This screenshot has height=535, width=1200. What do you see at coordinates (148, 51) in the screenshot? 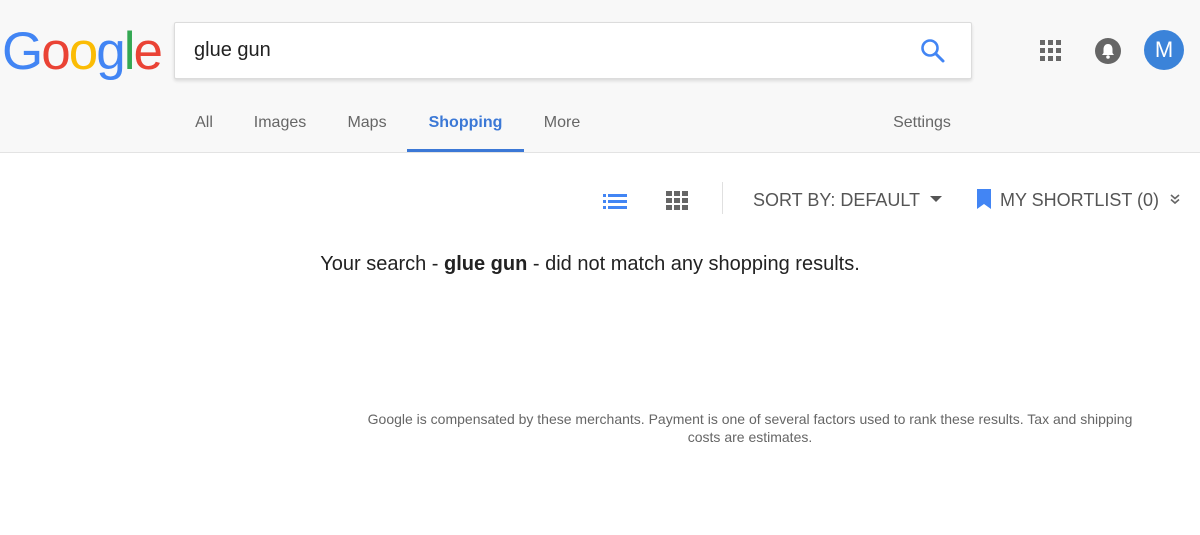
I see `logo-letter: e` at bounding box center [148, 51].